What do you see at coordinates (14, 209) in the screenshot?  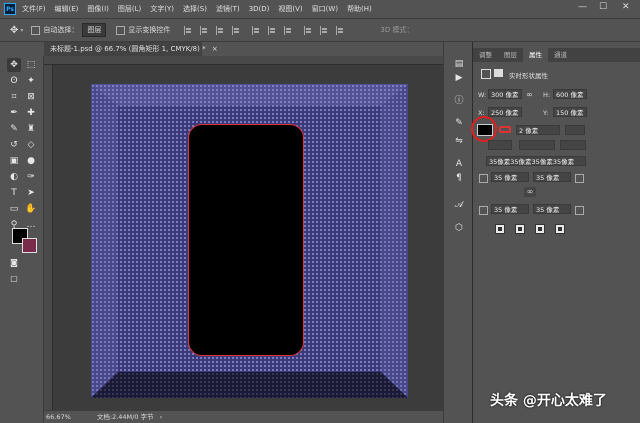 I see `rectangle-icon: ▭` at bounding box center [14, 209].